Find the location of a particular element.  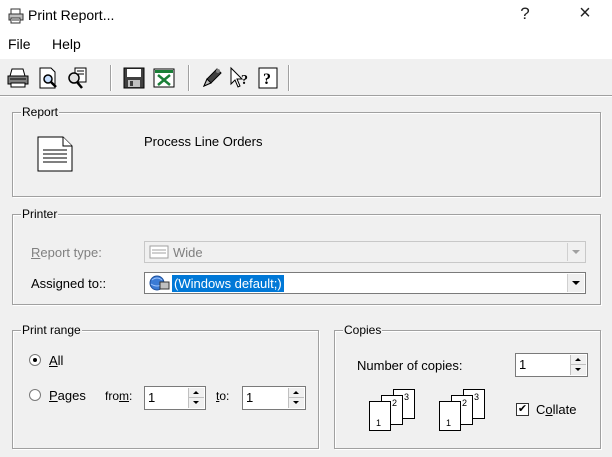

from-page-value: 1 is located at coordinates (152, 397).